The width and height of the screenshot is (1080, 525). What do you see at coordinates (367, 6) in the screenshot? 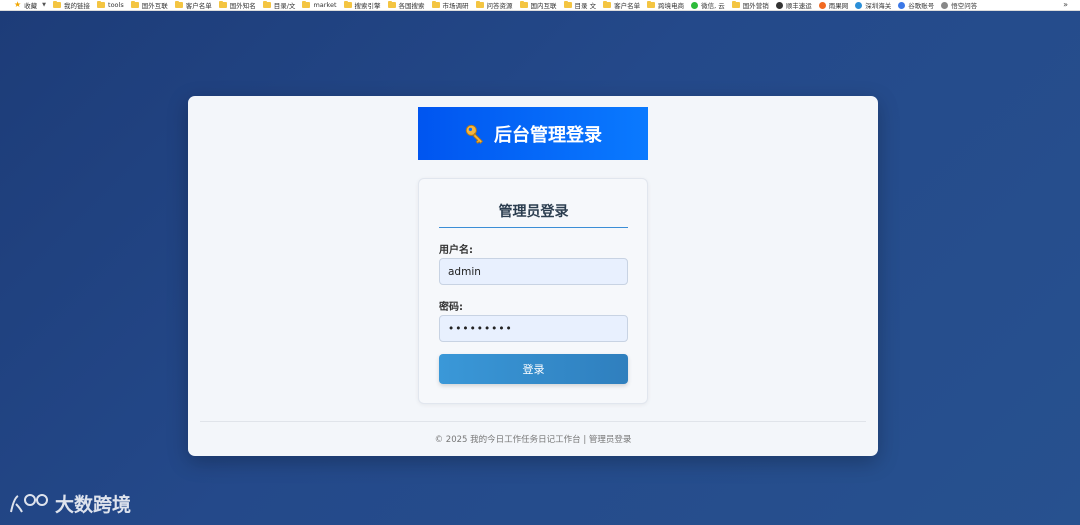
I see `bookmark-label: 搜索引擎` at bounding box center [367, 6].